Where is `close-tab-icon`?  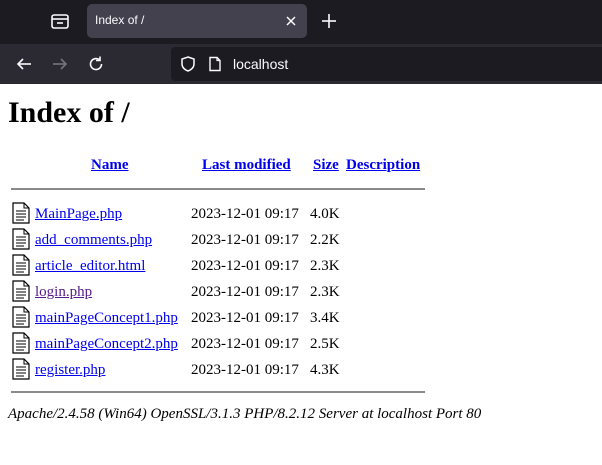 close-tab-icon is located at coordinates (291, 21).